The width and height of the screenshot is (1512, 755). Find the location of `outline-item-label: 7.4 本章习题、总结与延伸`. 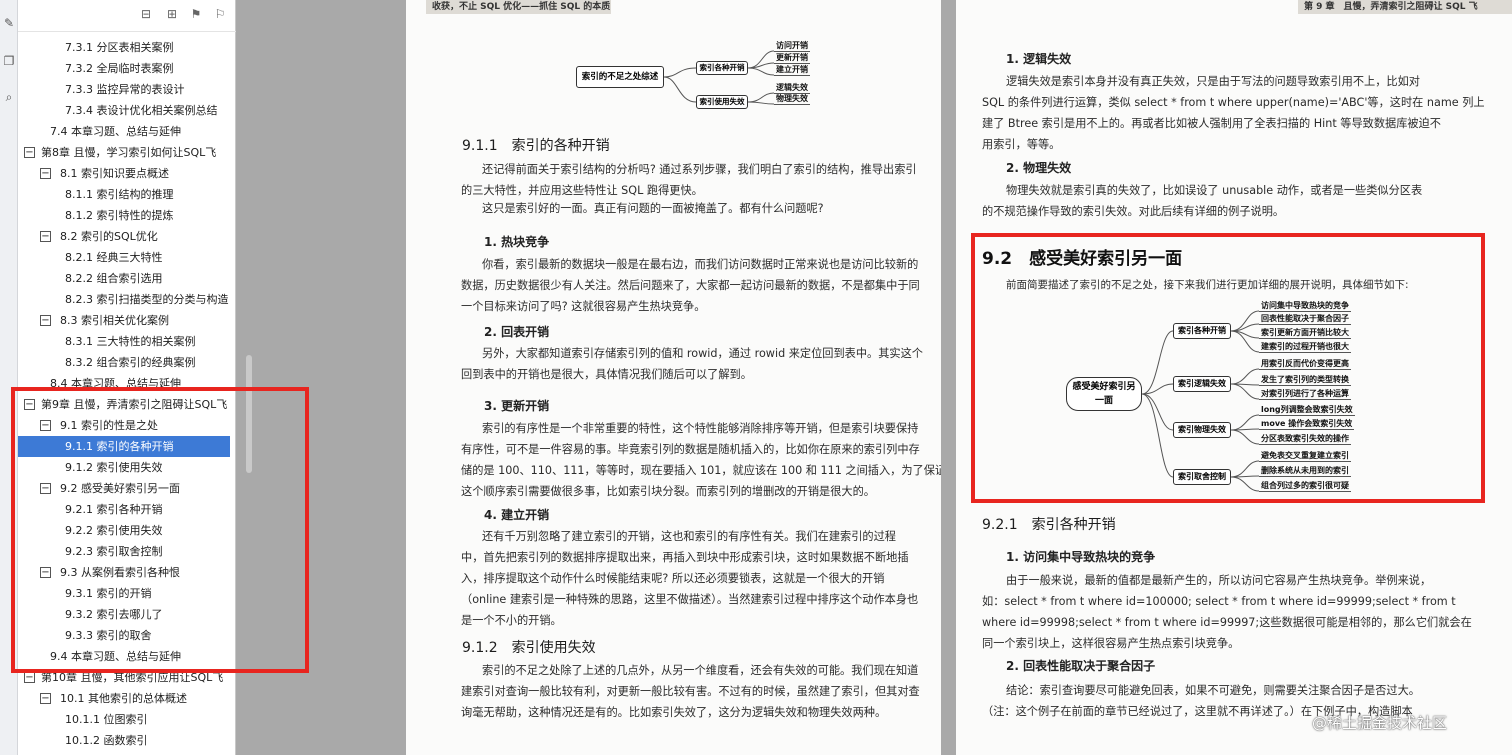

outline-item-label: 7.4 本章习题、总结与延伸 is located at coordinates (115, 131).